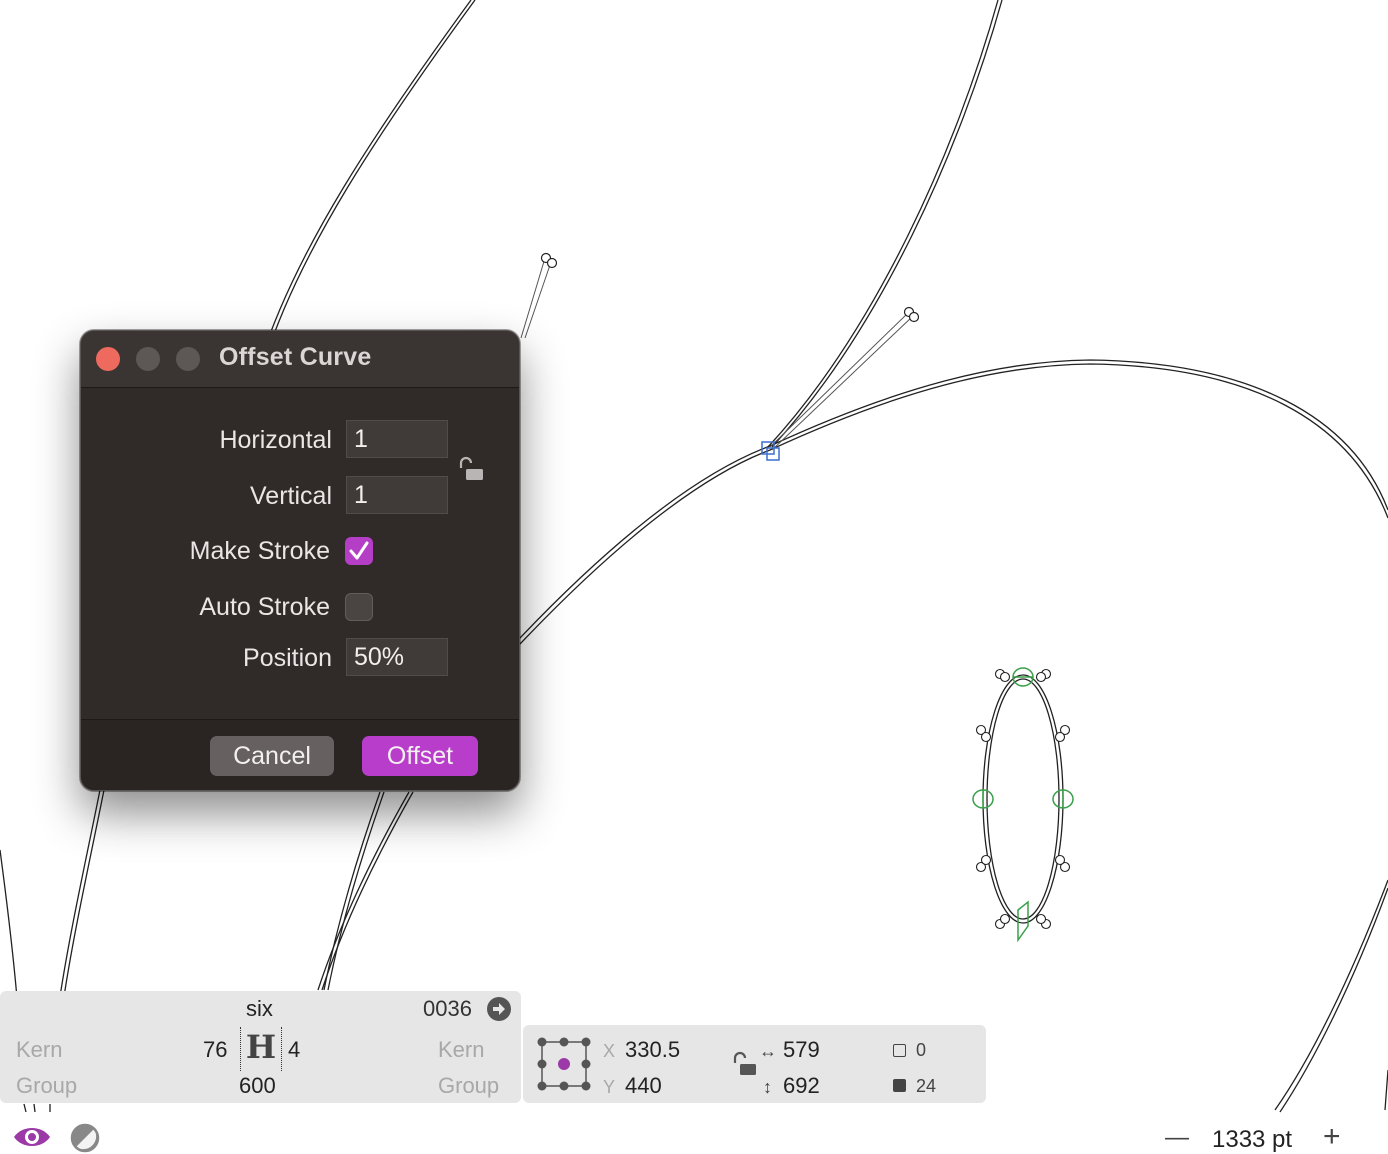 Image resolution: width=1388 pixels, height=1154 pixels. I want to click on stat-a-value: 0, so click(921, 1050).